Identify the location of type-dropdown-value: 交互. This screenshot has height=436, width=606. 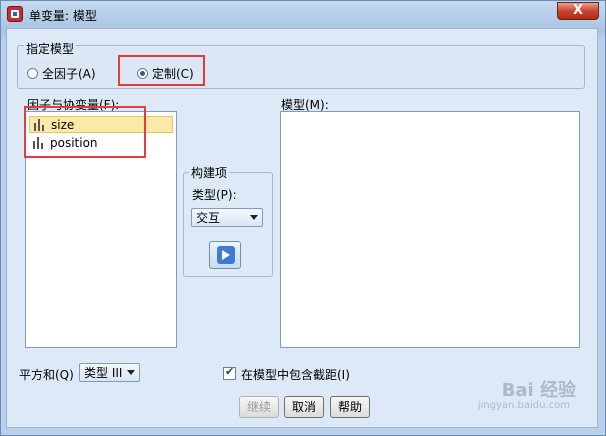
(208, 218).